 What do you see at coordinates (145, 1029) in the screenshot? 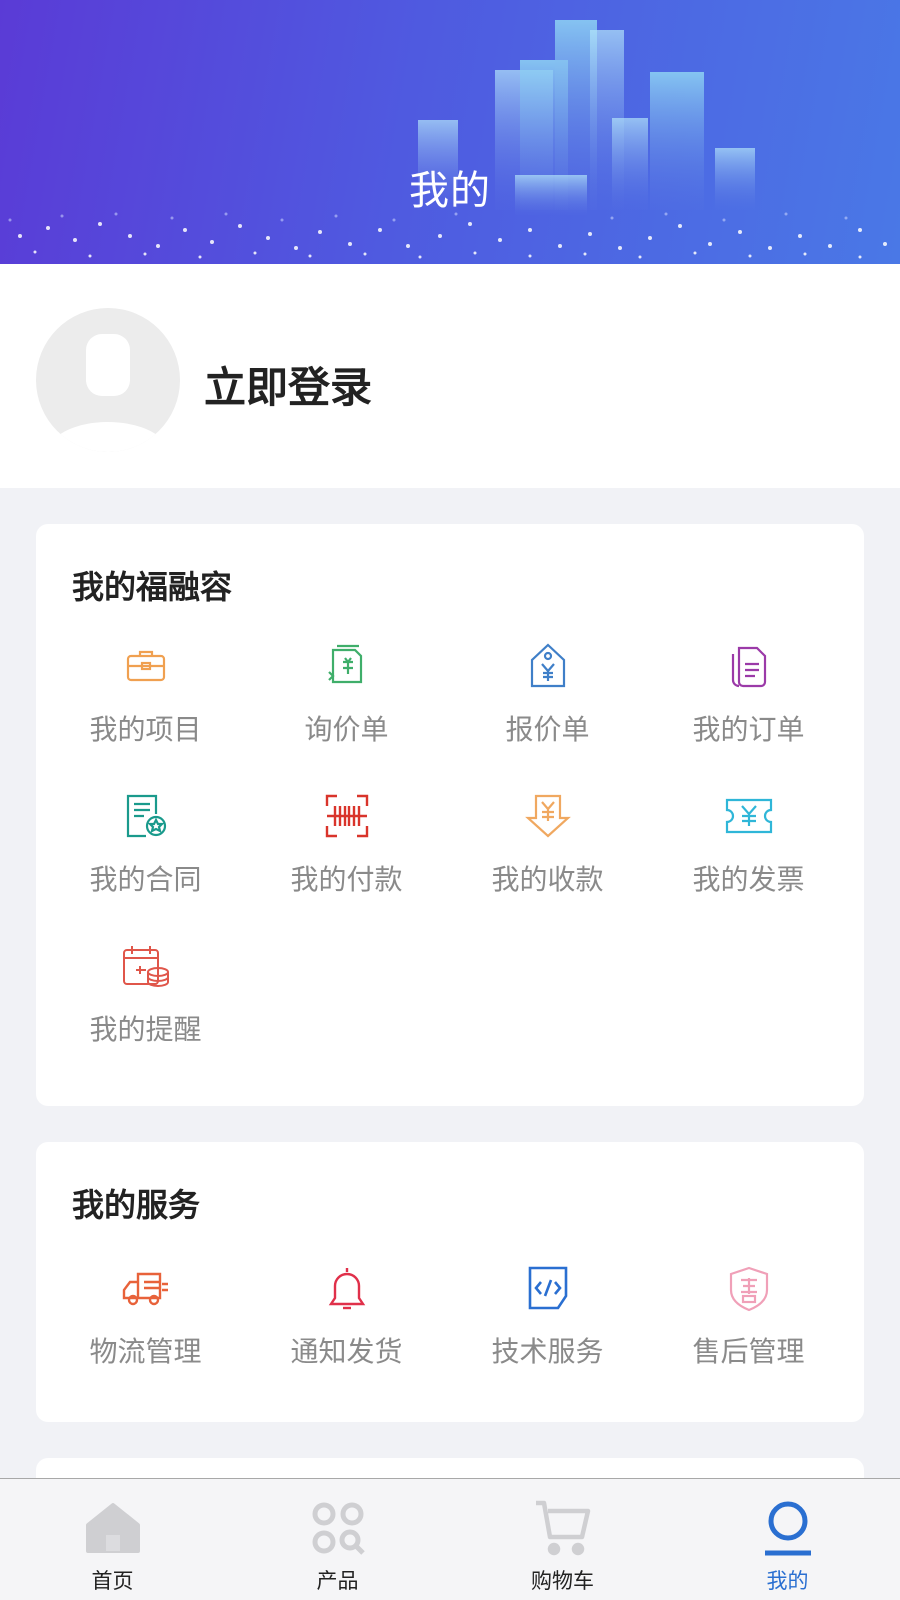
I see `grid-item-label: 我的提醒` at bounding box center [145, 1029].